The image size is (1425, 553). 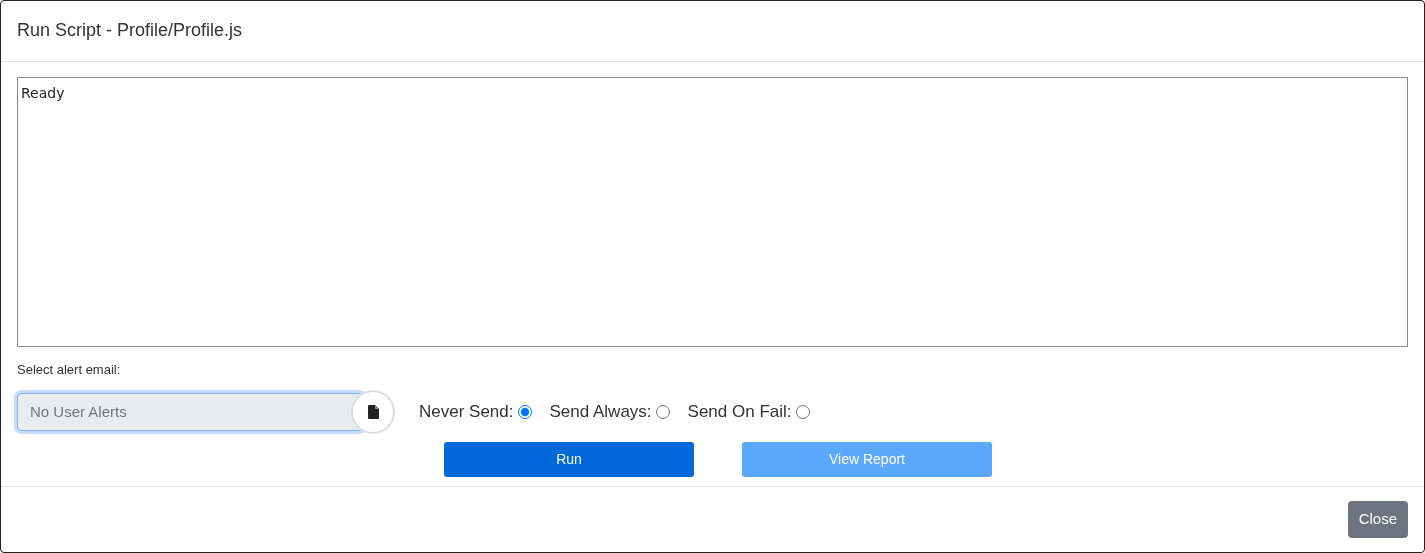 I want to click on action-button: Run, so click(x=569, y=459).